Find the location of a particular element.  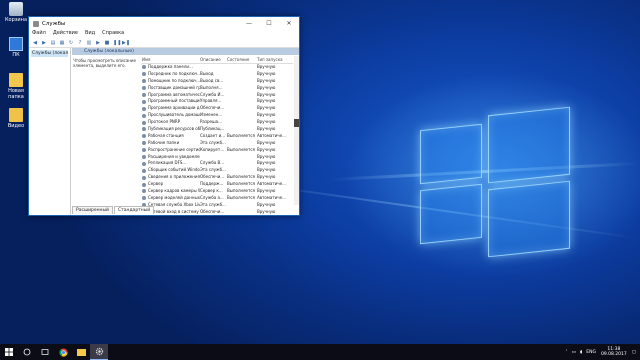

windows-logo-wallpaper is located at coordinates (495, 181).